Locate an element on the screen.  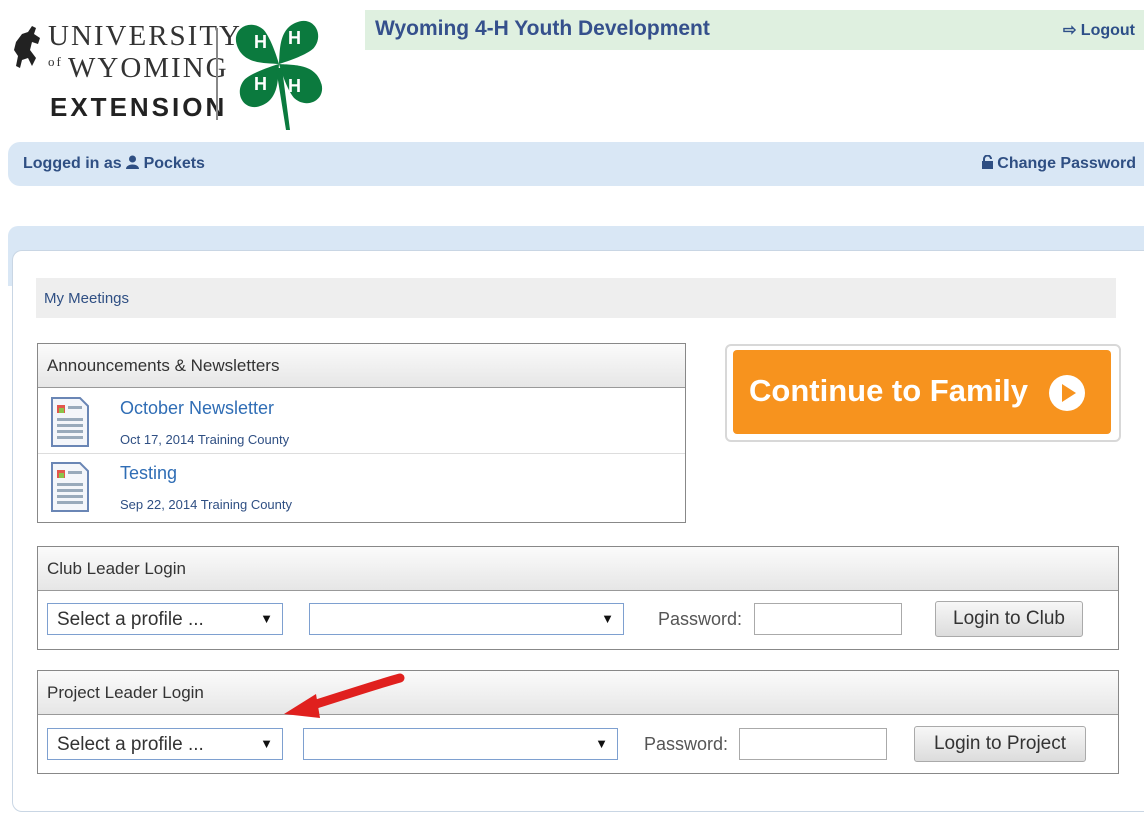
project-profile-select: Select a profile ... ▼ is located at coordinates (165, 744).